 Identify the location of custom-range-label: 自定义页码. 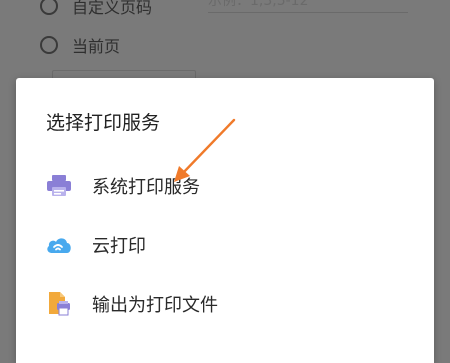
(112, 8).